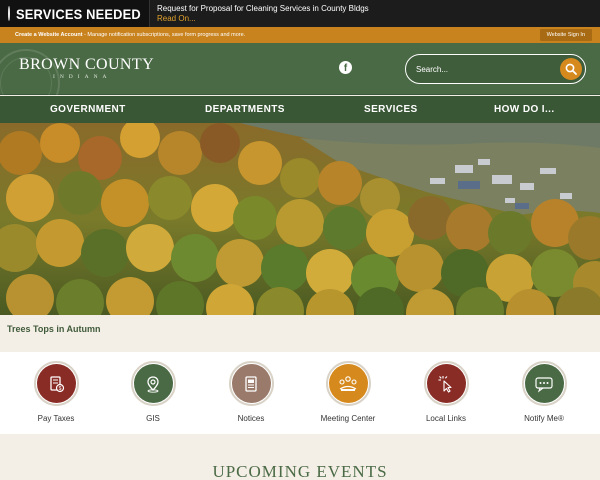 The image size is (600, 480). Describe the element at coordinates (251, 418) in the screenshot. I see `quick-link-label: Notices` at that location.